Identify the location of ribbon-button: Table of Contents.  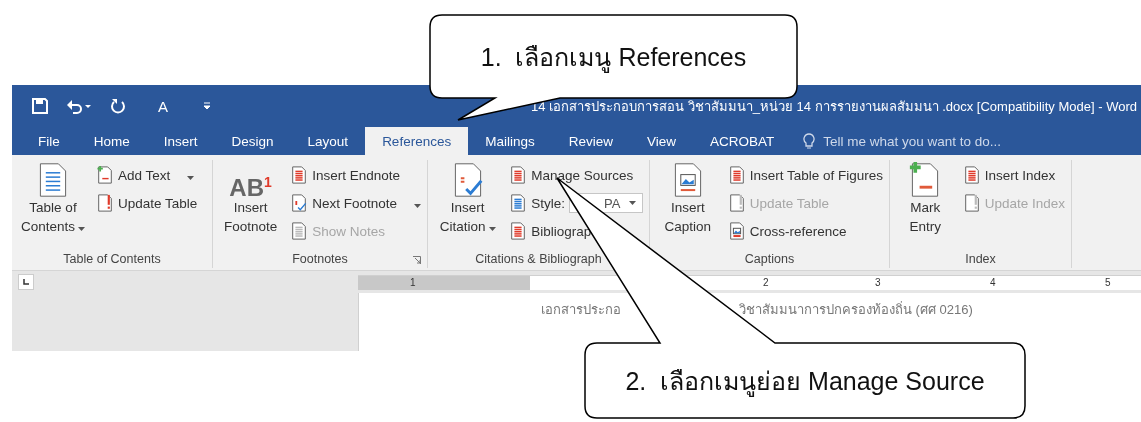
(53, 205).